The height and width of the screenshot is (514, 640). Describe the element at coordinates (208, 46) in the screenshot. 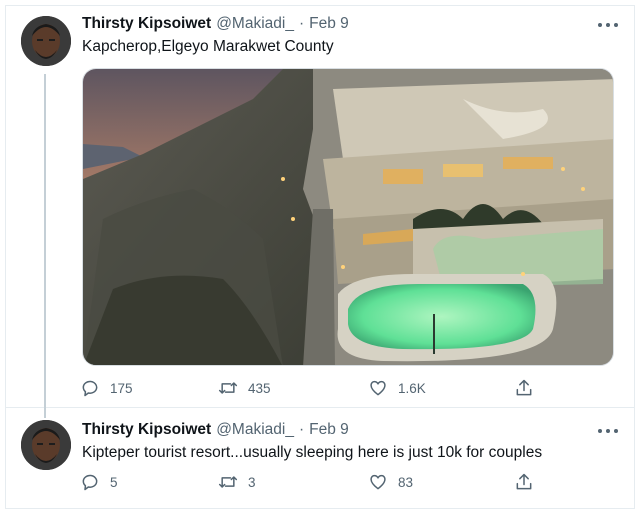

I see `tweet-text: Kapcherop,Elgeyo Marakwet County` at that location.